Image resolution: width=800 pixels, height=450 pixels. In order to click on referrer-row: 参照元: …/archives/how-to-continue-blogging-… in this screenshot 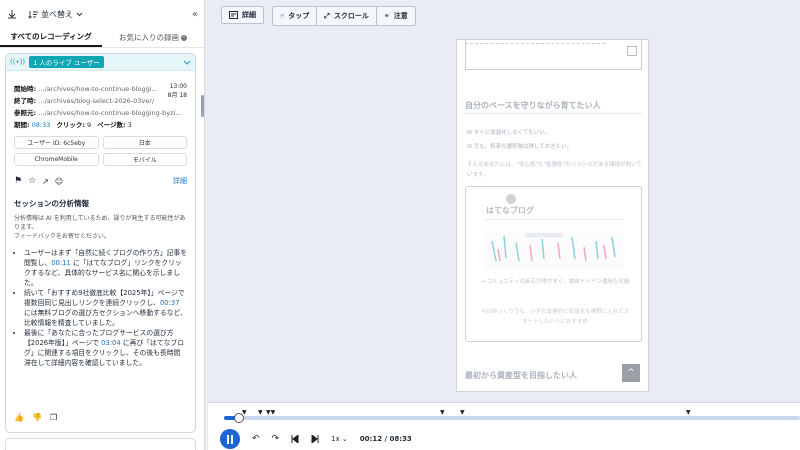, I will do `click(98, 113)`.